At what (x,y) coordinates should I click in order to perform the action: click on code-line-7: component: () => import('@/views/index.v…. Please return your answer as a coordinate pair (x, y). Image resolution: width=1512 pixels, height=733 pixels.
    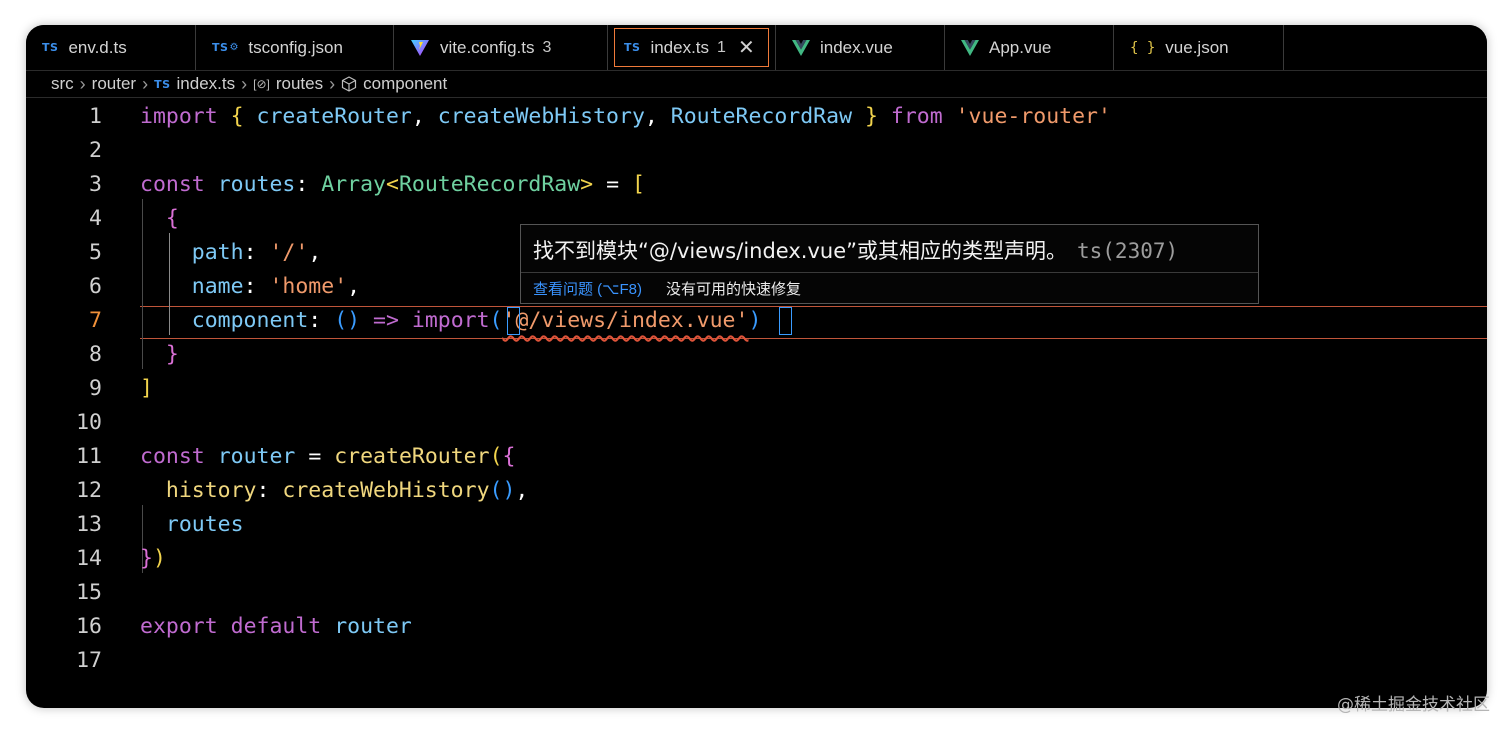
    Looking at the image, I should click on (451, 321).